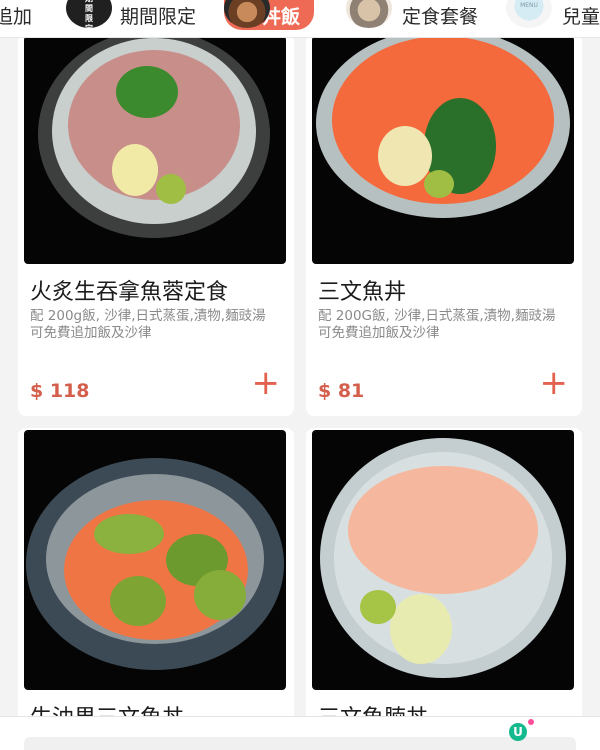  Describe the element at coordinates (300, 733) in the screenshot. I see `bottom-cart-bar: U` at that location.